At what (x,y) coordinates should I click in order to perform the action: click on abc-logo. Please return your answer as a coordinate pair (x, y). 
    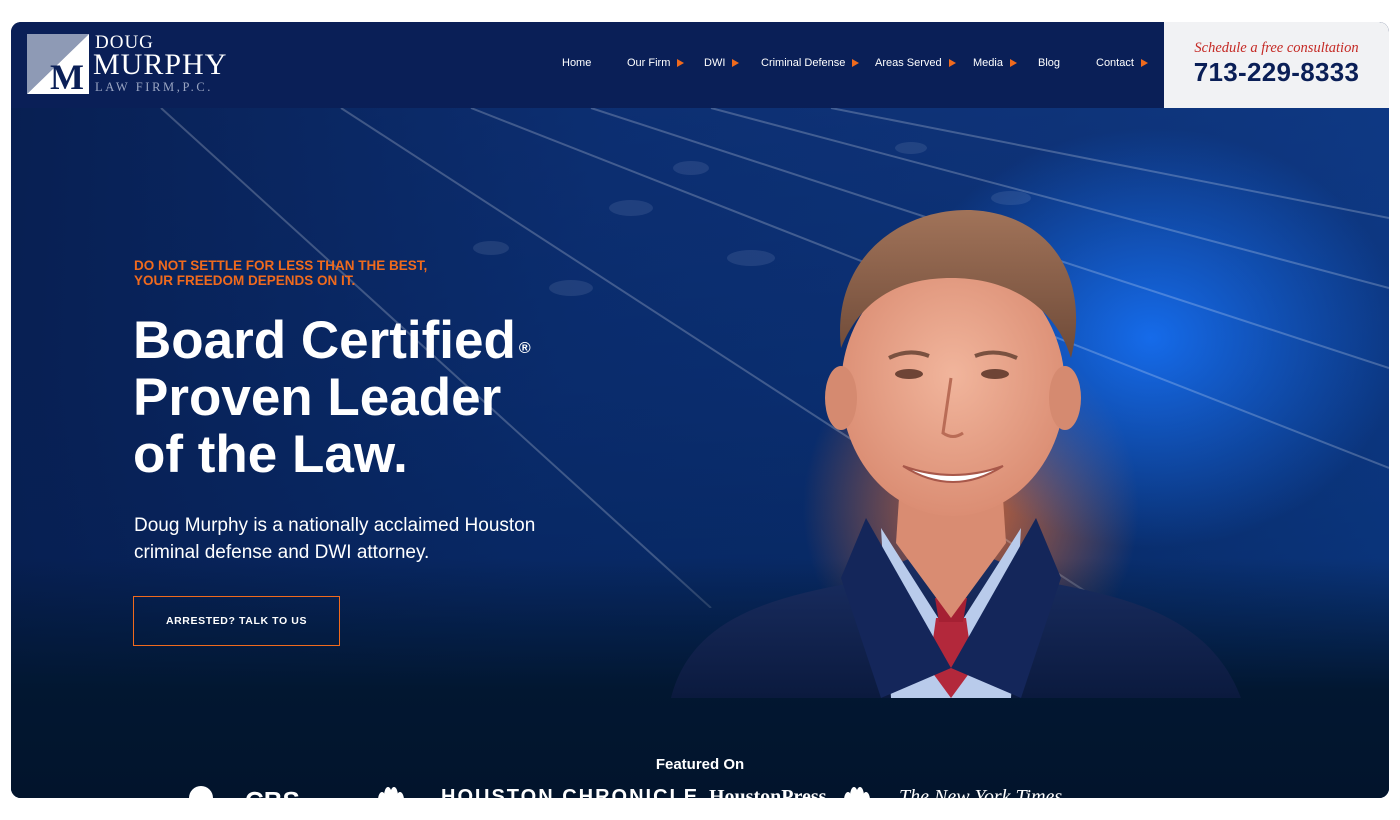
    Looking at the image, I should click on (201, 792).